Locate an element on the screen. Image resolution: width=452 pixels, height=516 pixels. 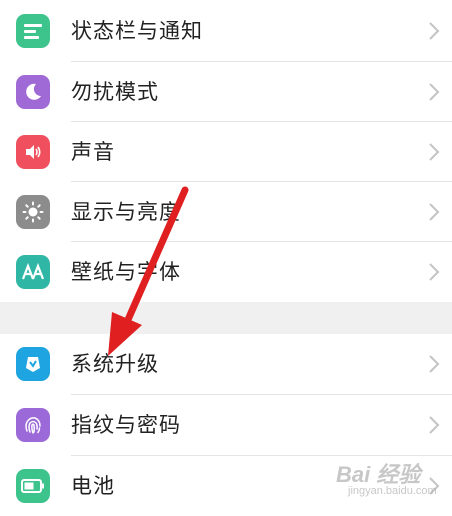
settings-item-label: 电池 is located at coordinates (93, 486).